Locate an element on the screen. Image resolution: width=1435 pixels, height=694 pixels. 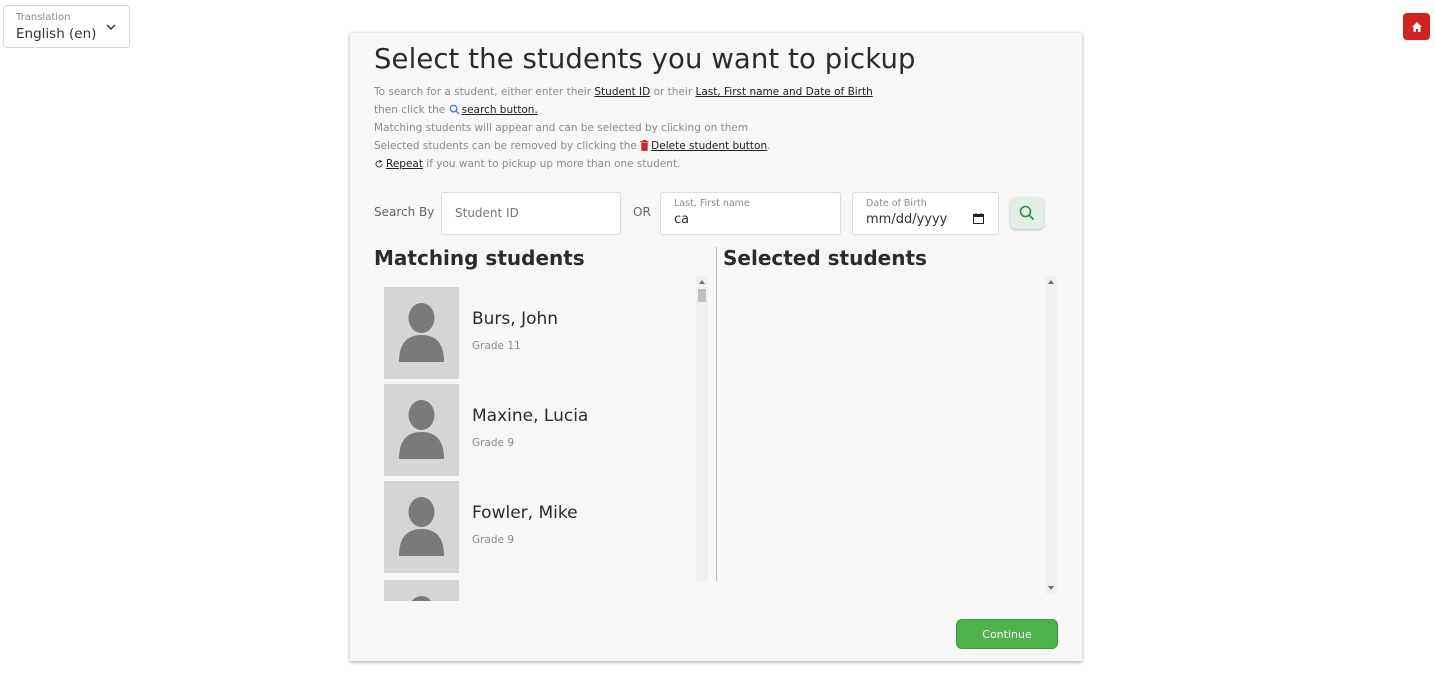
search-button is located at coordinates (1027, 213).